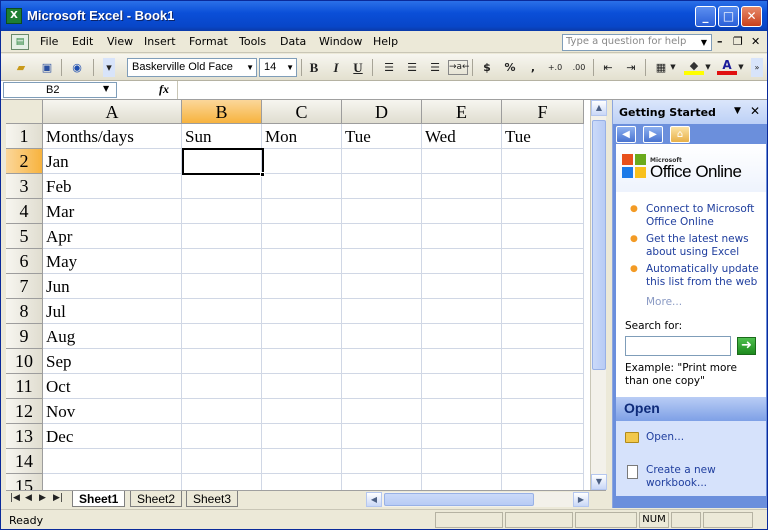  What do you see at coordinates (637, 42) in the screenshot?
I see `ask-question-input: Type a question for help` at bounding box center [637, 42].